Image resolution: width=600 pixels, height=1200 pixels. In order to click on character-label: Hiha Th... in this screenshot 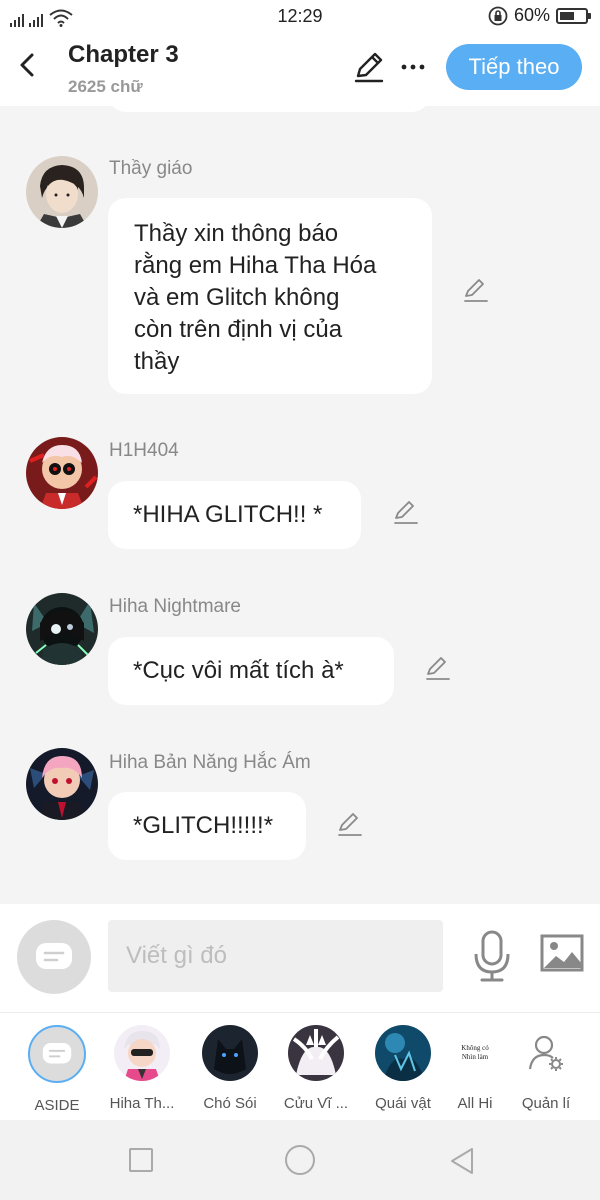, I will do `click(142, 1103)`.